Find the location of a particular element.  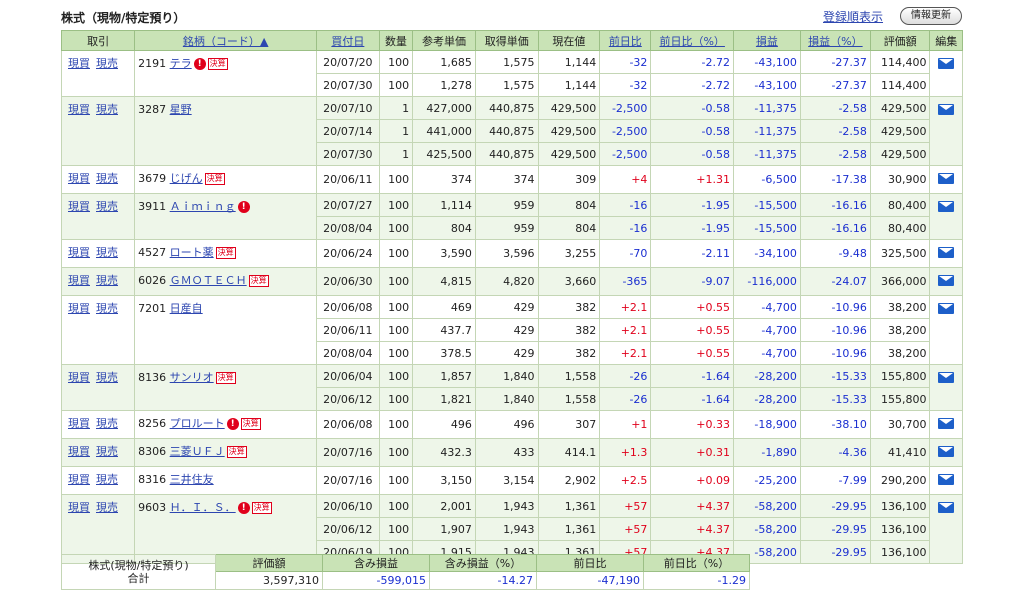

refresh-button: 情報更新 is located at coordinates (931, 16).